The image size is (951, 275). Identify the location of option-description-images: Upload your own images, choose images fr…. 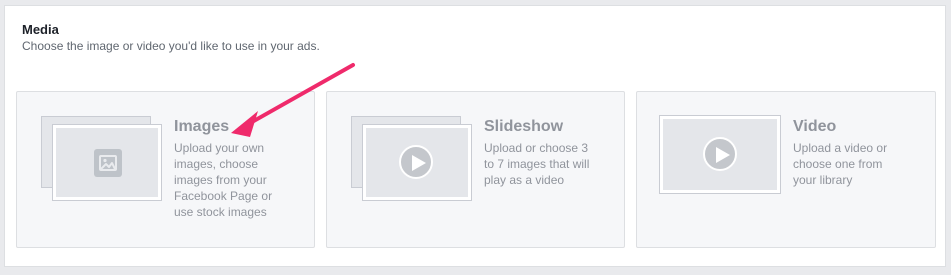
(223, 180).